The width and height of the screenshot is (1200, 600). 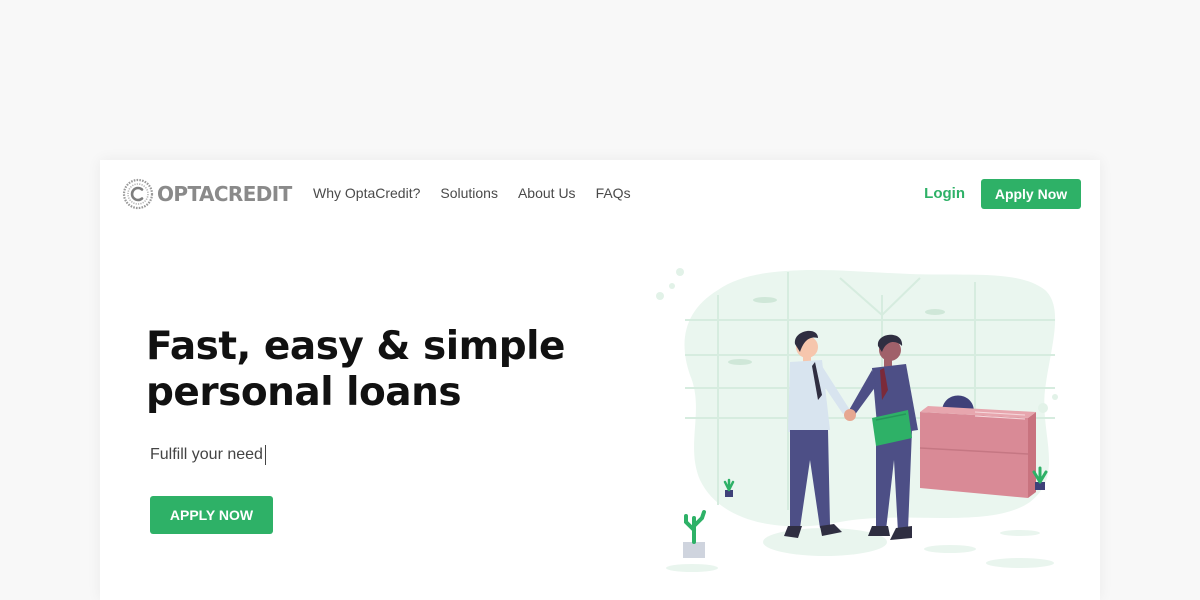 I want to click on hero-subtitle: Fulfill your need, so click(x=208, y=455).